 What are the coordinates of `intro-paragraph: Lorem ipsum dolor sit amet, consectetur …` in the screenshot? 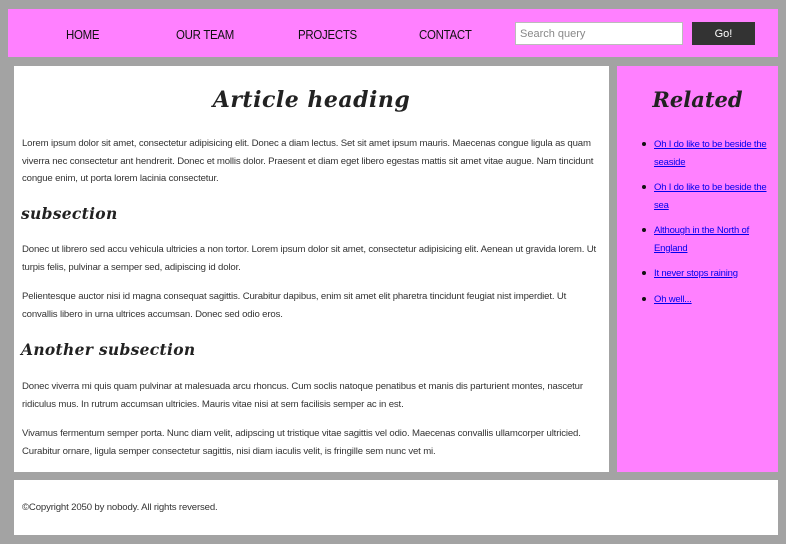 It's located at (308, 161).